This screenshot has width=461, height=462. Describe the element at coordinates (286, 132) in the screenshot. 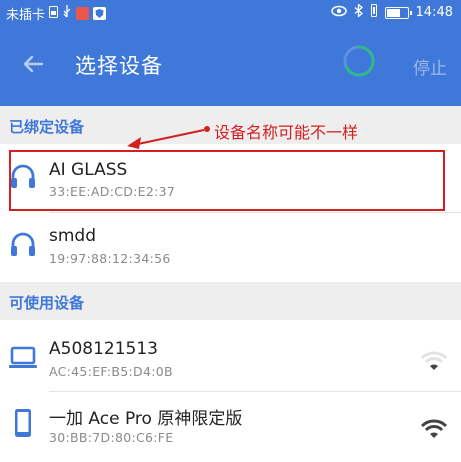

I see `annotation-text: 设备名称可能不一样` at that location.